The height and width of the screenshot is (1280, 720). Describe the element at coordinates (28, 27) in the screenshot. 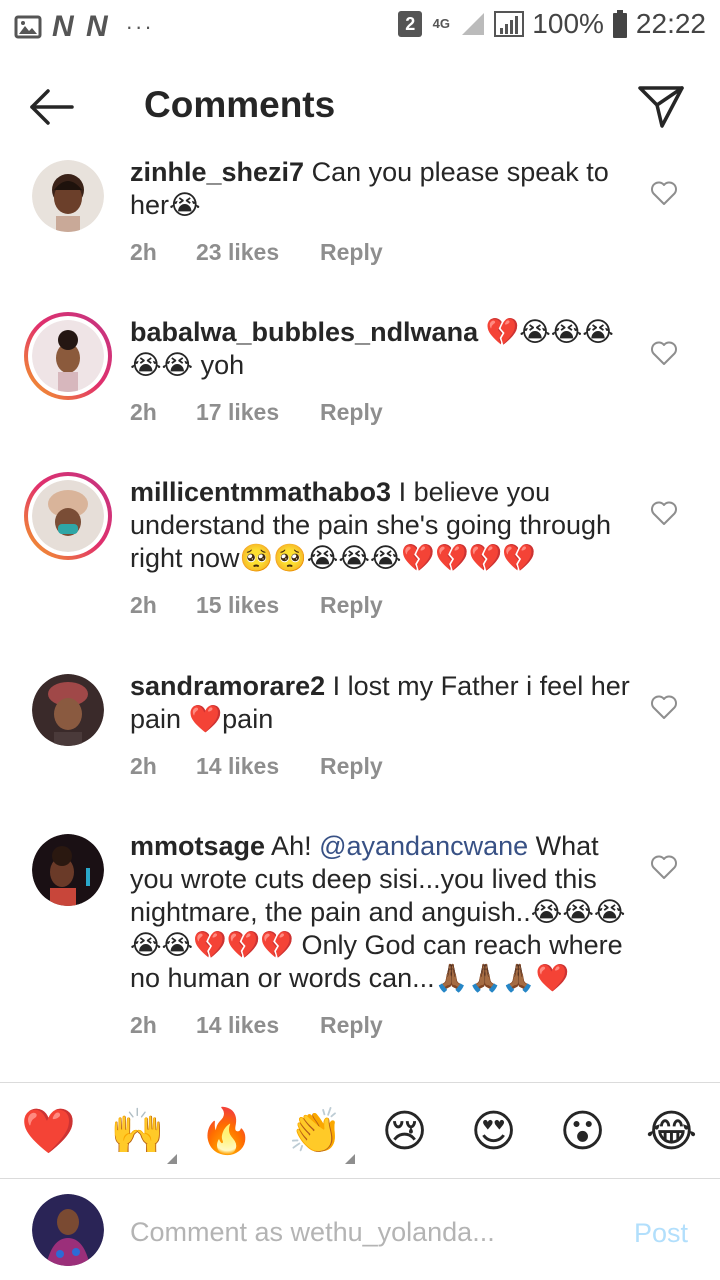

I see `gallery-notification-icon` at that location.